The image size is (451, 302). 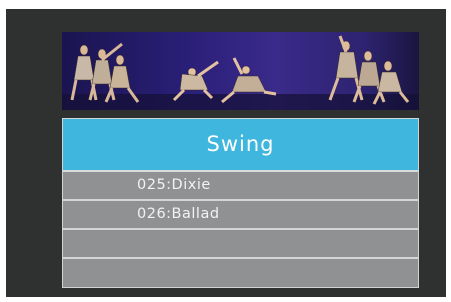 I want to click on menu-item: 025:Dixie, so click(x=240, y=186).